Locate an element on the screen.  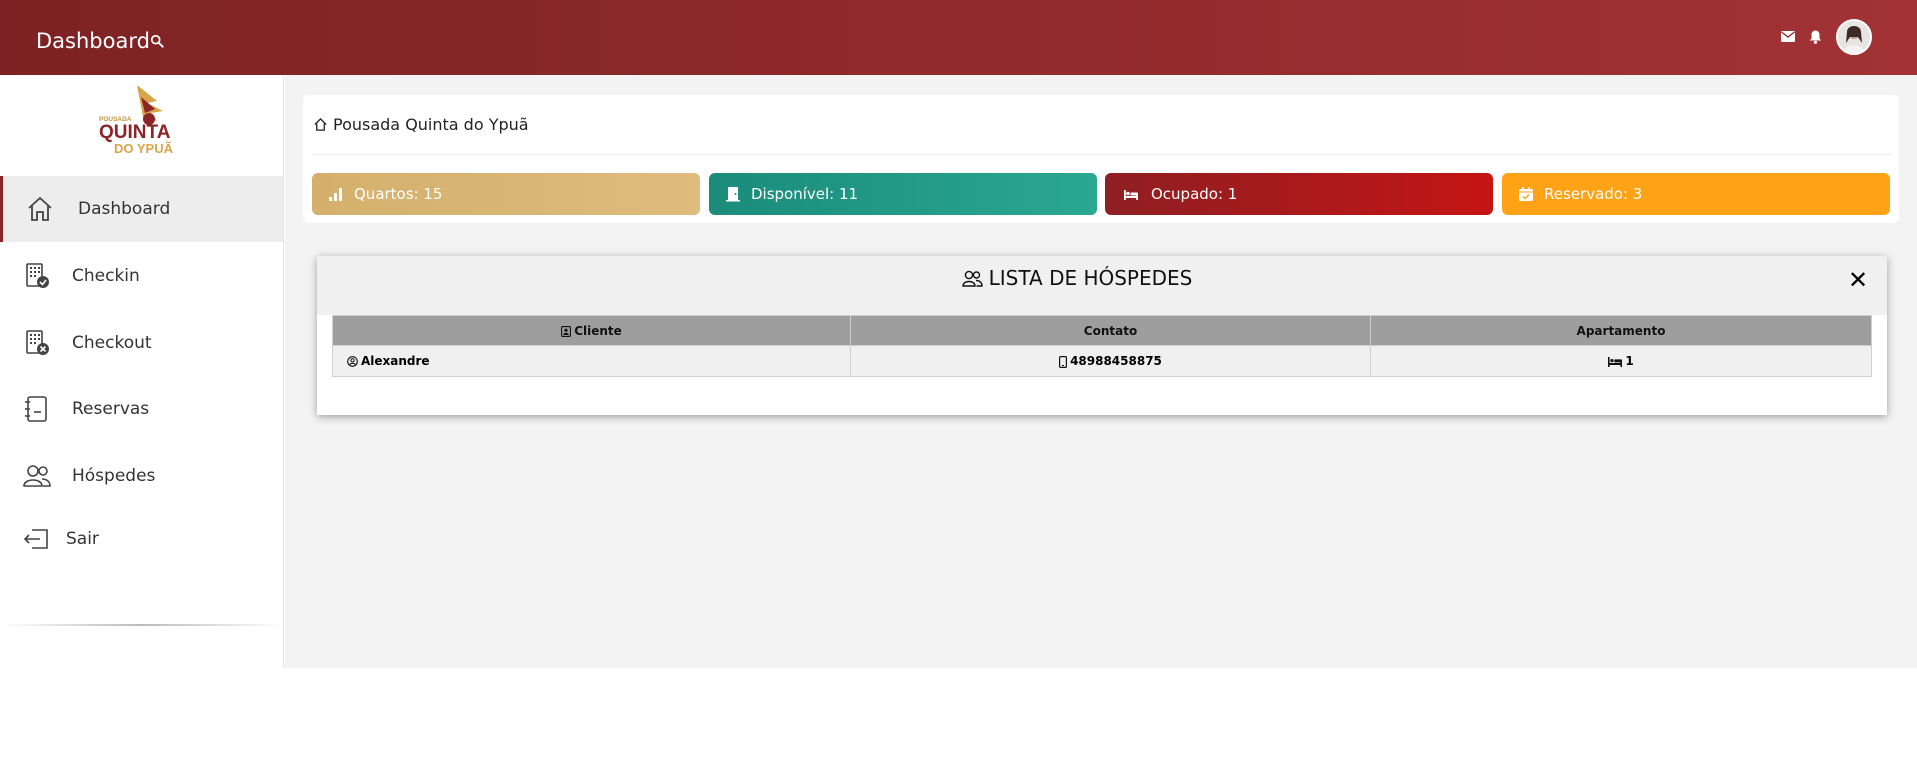
sidebar-item-label: Dashboard is located at coordinates (124, 209).